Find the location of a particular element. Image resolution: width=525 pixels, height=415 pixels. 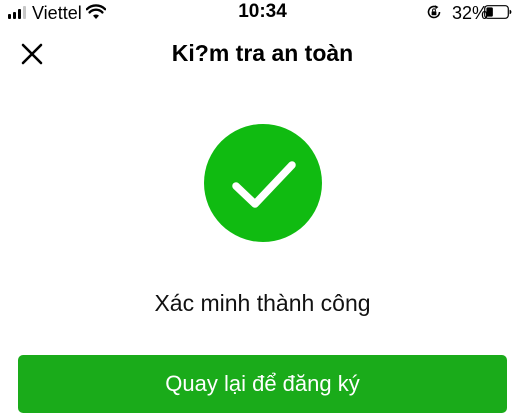

battery-percent: 32% is located at coordinates (470, 13).